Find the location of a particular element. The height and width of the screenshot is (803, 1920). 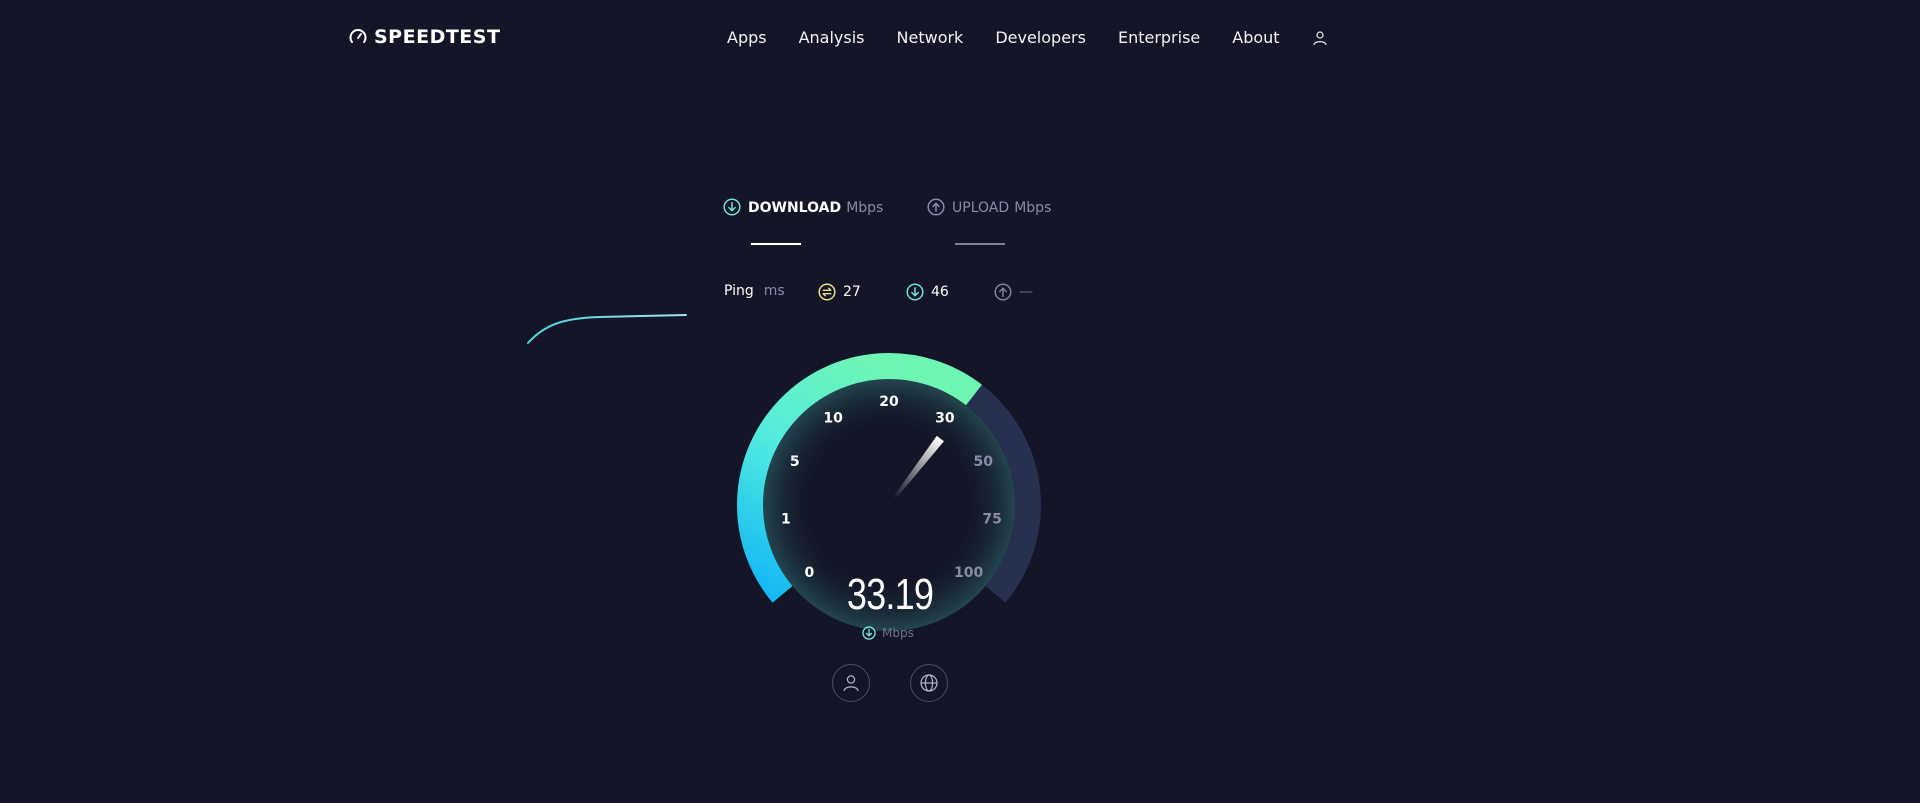

gauge-tick-label: 50 is located at coordinates (984, 462).